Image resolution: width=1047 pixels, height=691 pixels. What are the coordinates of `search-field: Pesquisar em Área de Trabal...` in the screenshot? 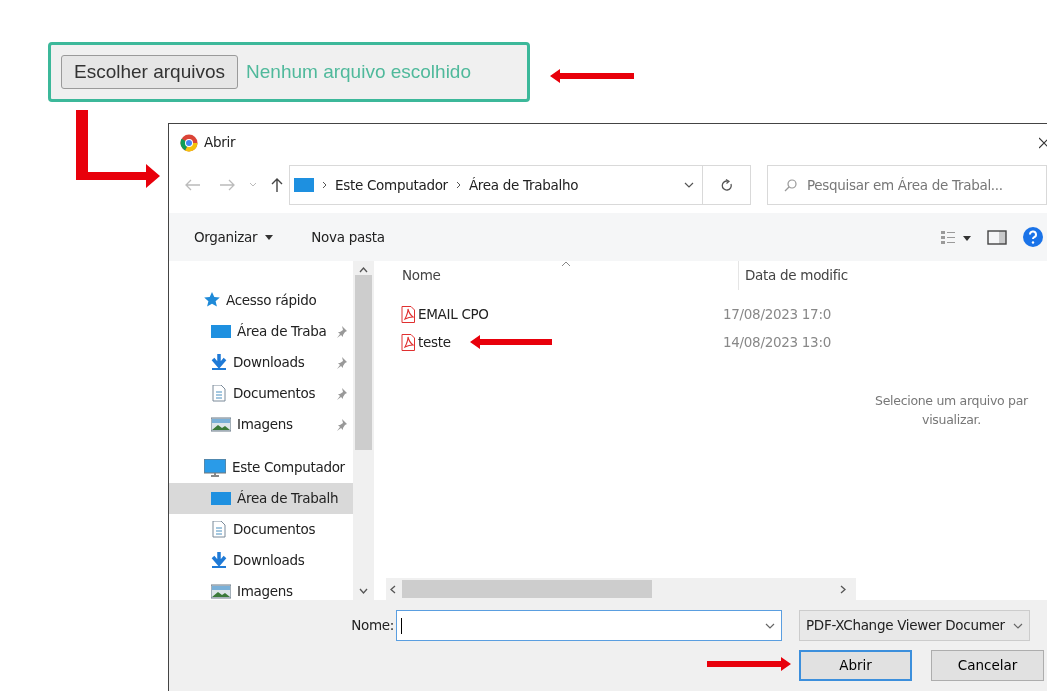 It's located at (907, 185).